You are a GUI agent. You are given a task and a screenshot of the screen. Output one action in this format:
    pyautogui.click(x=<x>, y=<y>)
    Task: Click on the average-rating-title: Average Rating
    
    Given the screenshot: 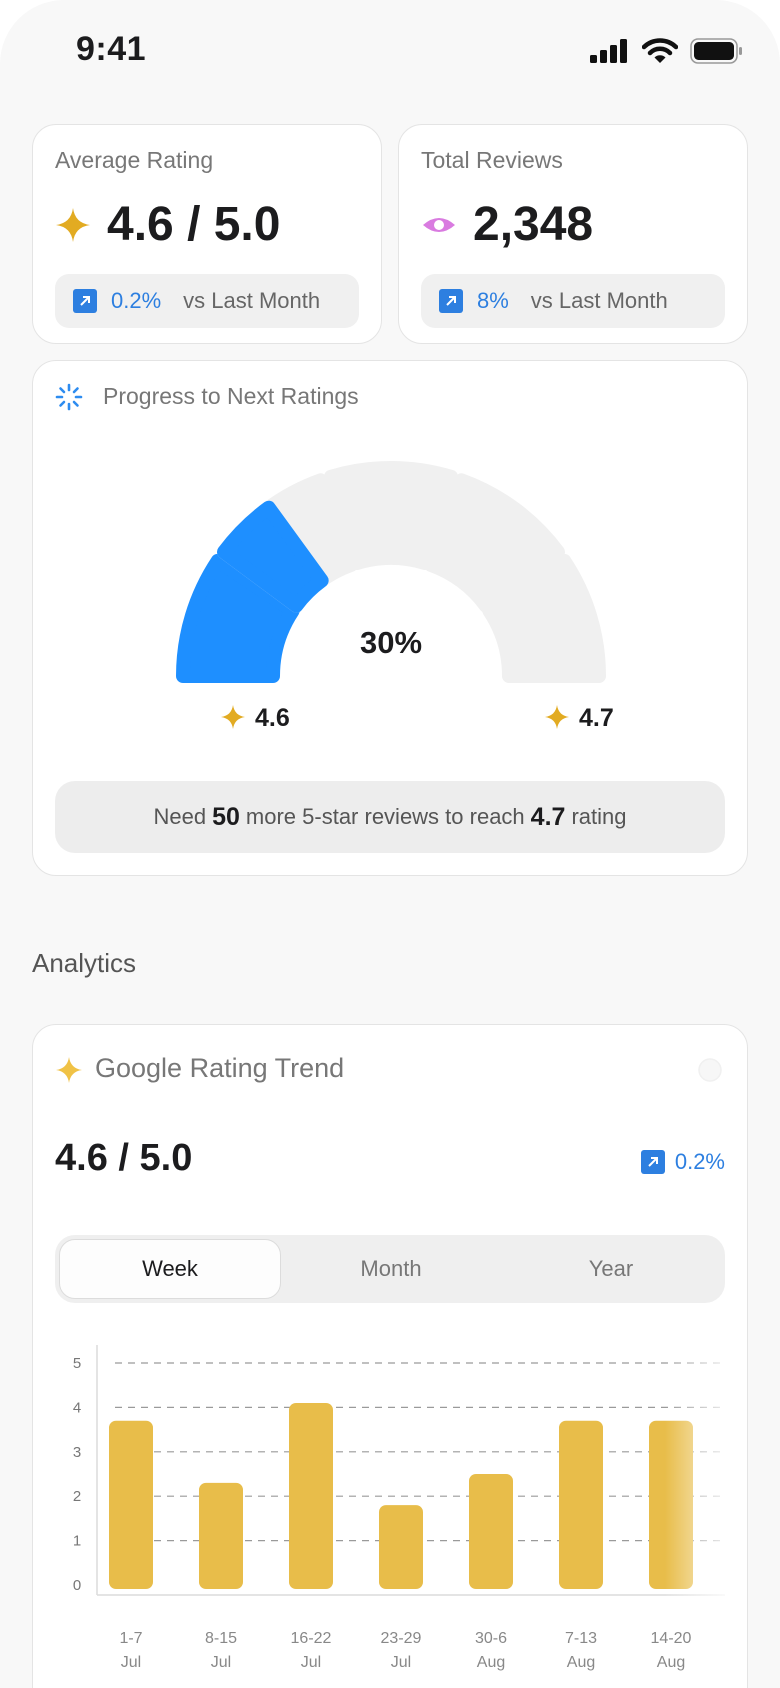 What is the action you would take?
    pyautogui.click(x=134, y=160)
    